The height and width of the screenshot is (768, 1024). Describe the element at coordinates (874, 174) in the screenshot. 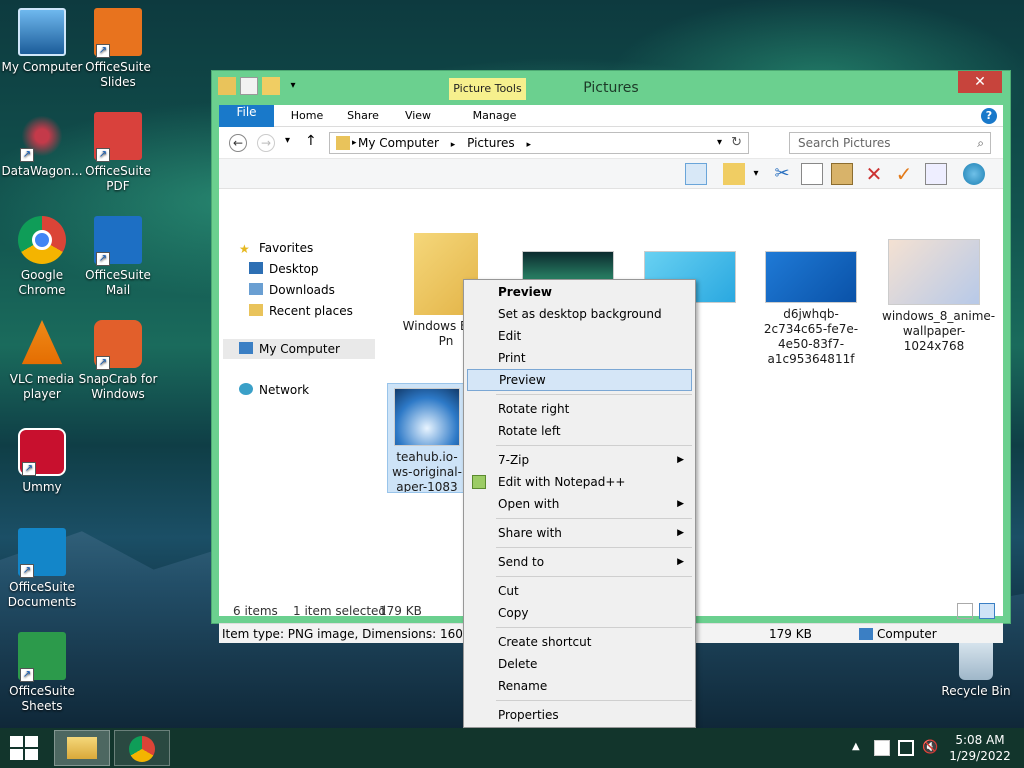

I see `delete-icon: ✕` at that location.